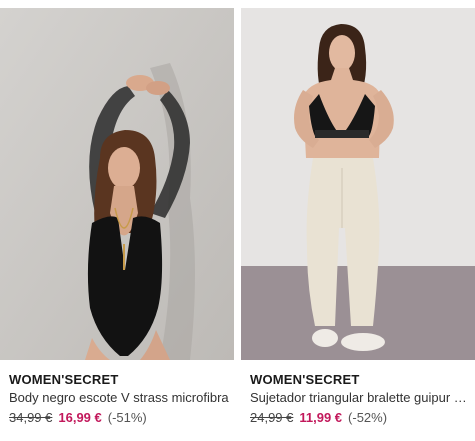 Image resolution: width=475 pixels, height=441 pixels. I want to click on product-prices: 24,99 € 11,99 € (-52%), so click(318, 417).